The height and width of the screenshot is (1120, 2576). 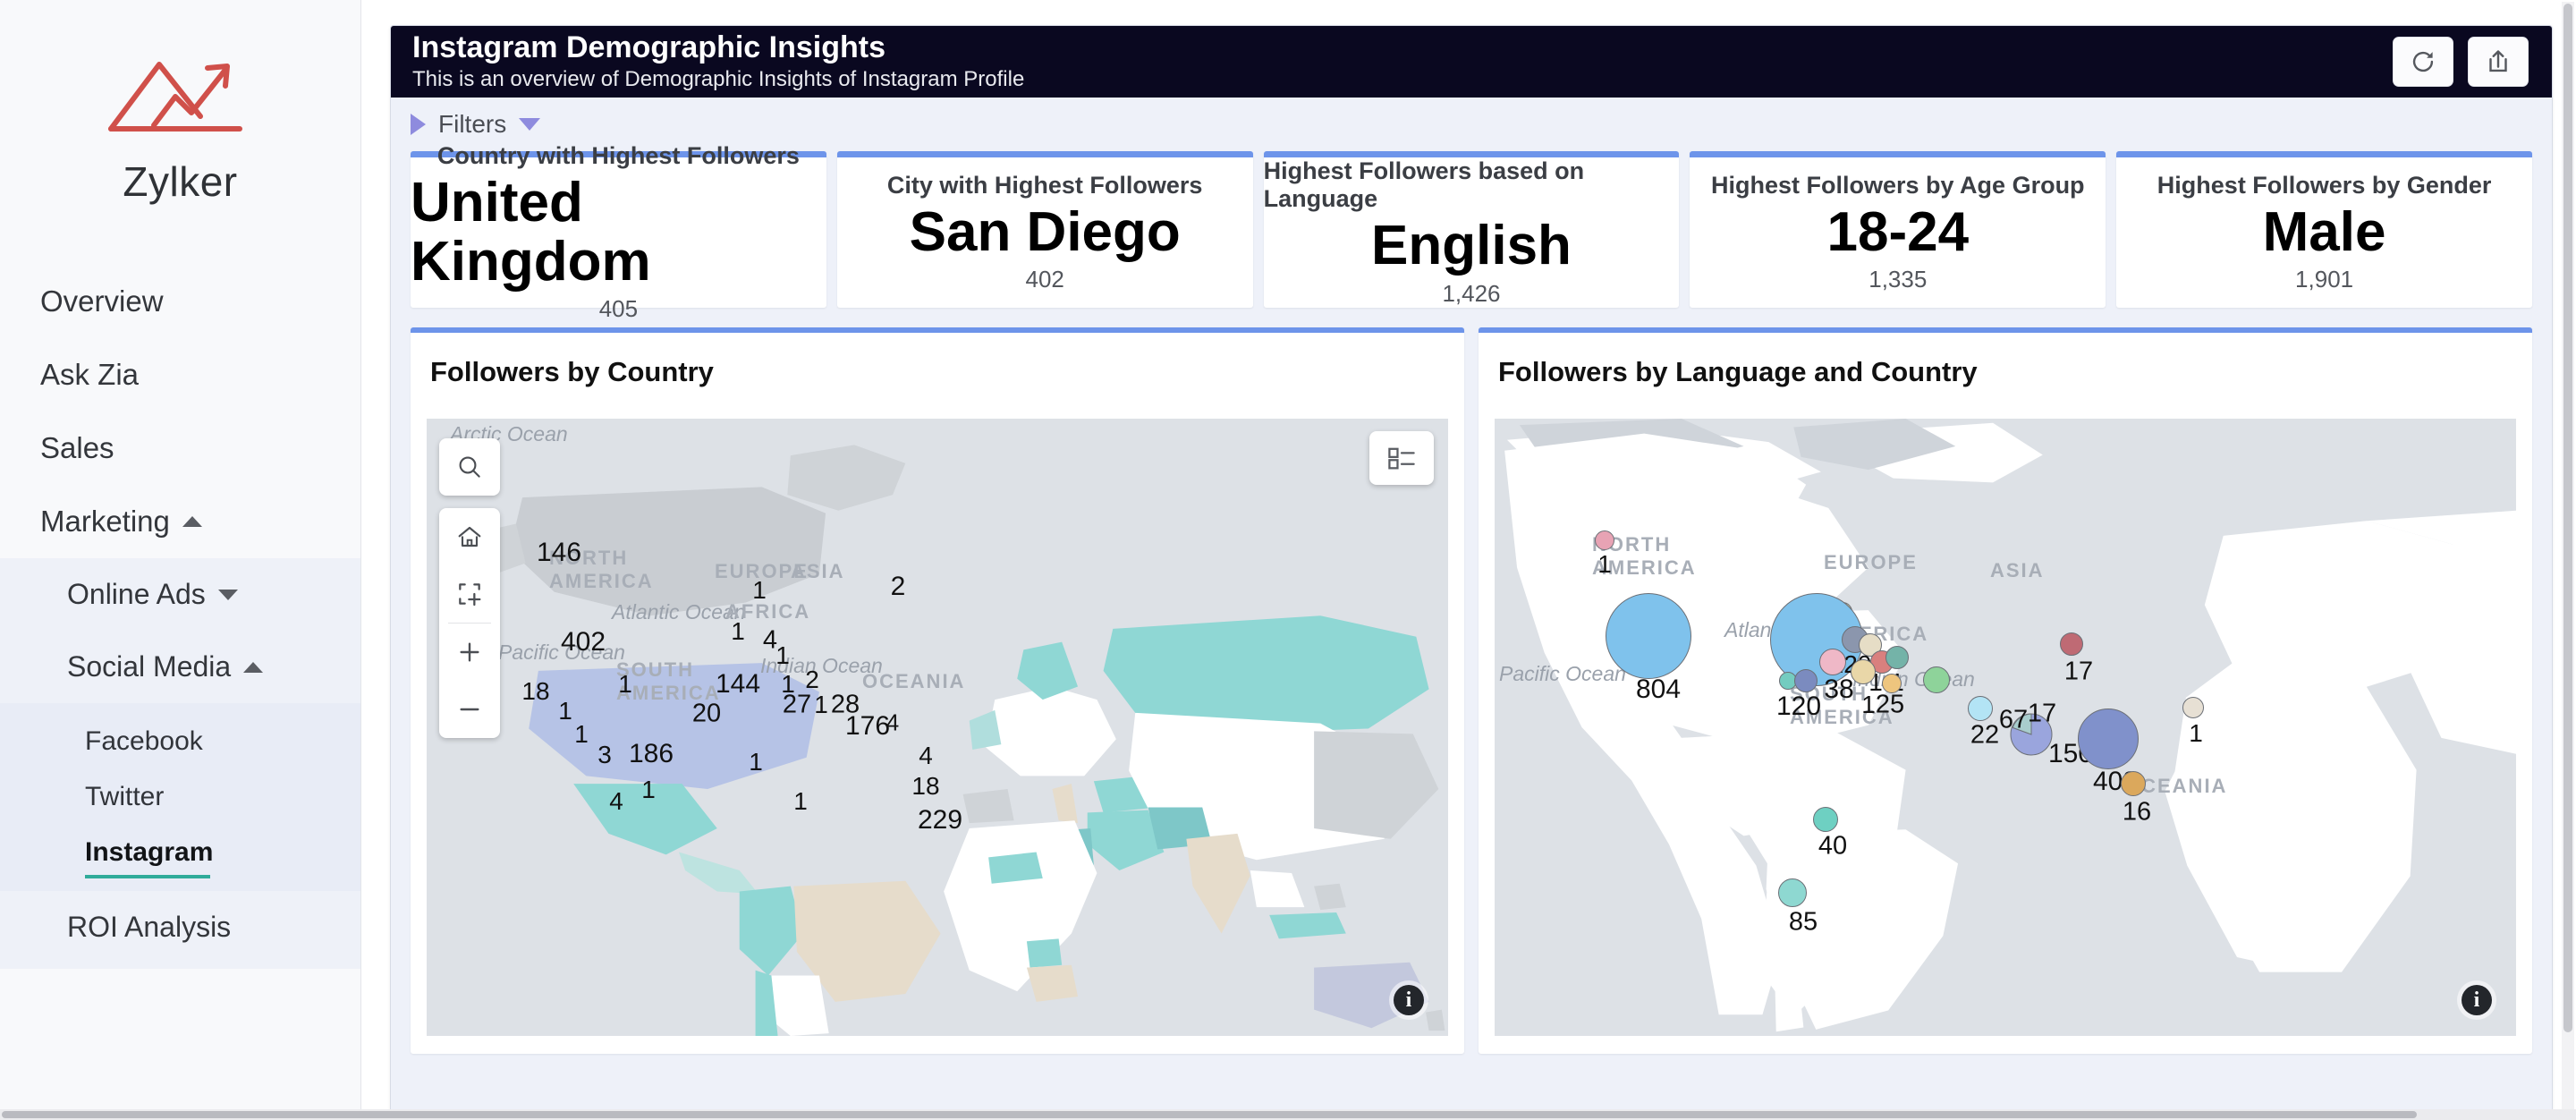 I want to click on horizontal-scrollbar, so click(x=1288, y=1114).